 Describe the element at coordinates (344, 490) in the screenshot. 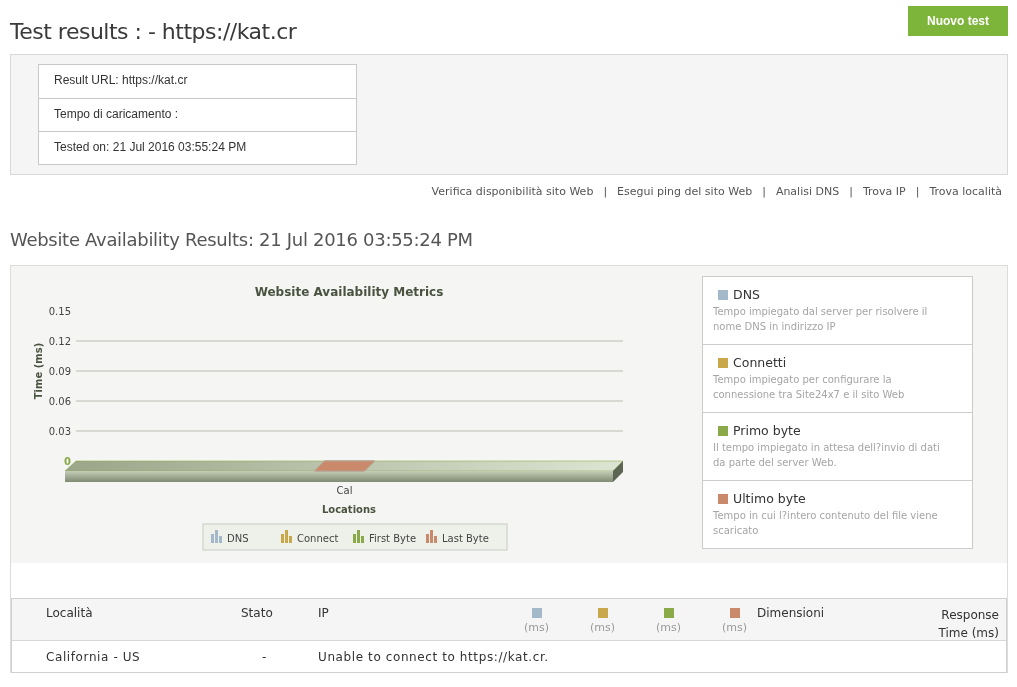

I see `axis-category-label: Cal` at that location.